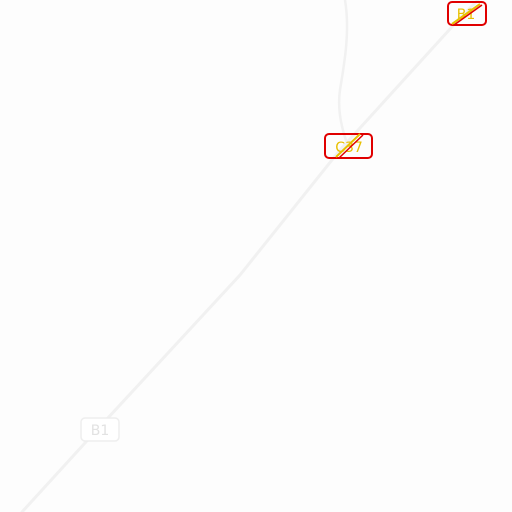  I want to click on road-shield-icon: B1, so click(100, 429).